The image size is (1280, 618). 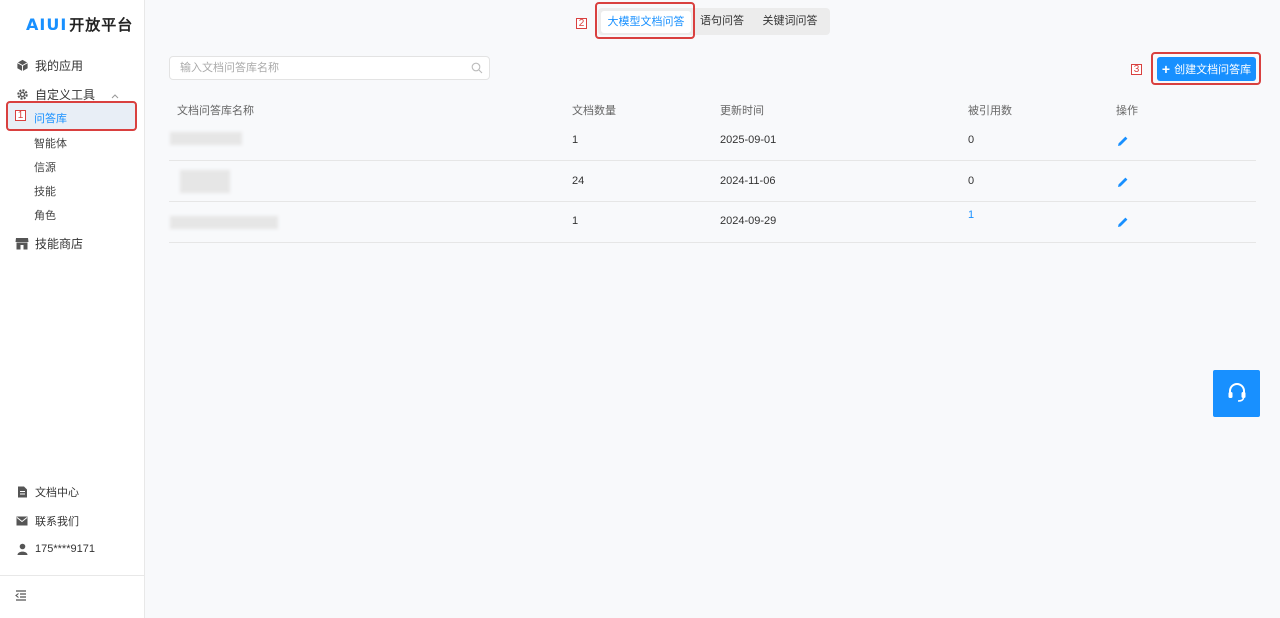 I want to click on nav-user: 175****9171, so click(x=55, y=549).